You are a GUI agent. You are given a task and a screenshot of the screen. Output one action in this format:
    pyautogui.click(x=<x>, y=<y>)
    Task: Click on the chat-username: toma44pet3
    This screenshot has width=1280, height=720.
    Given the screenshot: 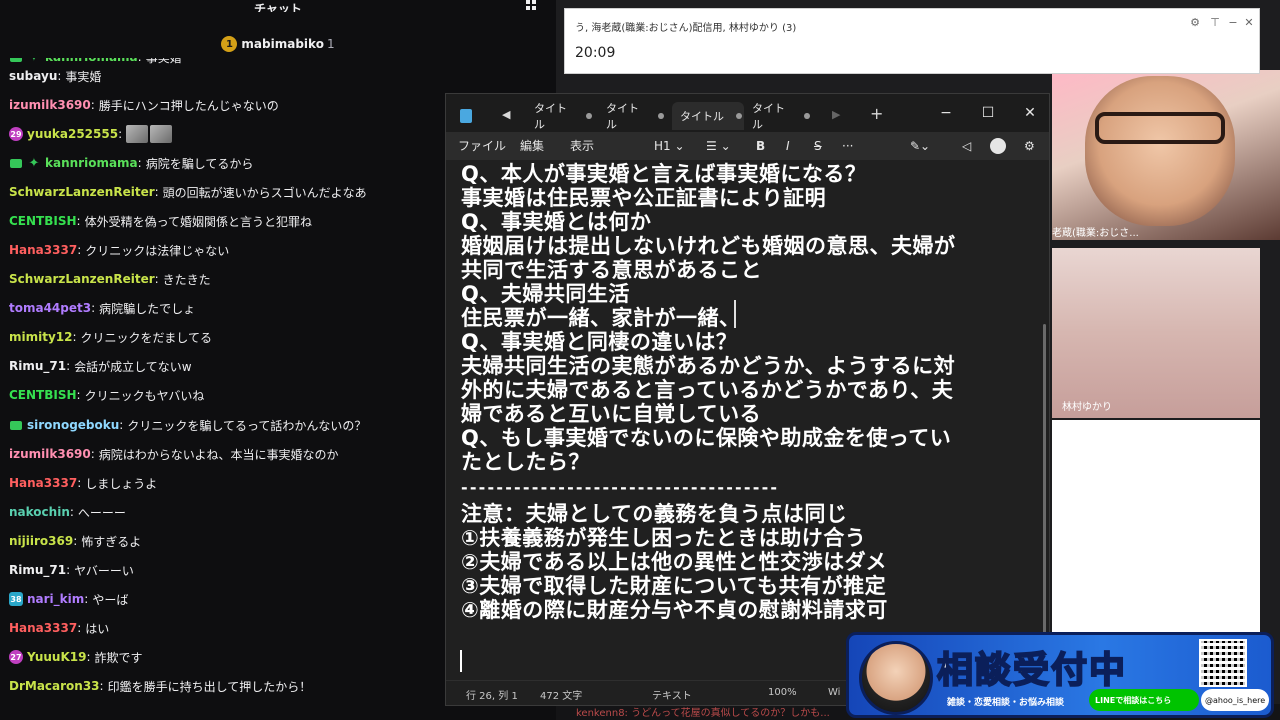 What is the action you would take?
    pyautogui.click(x=50, y=308)
    